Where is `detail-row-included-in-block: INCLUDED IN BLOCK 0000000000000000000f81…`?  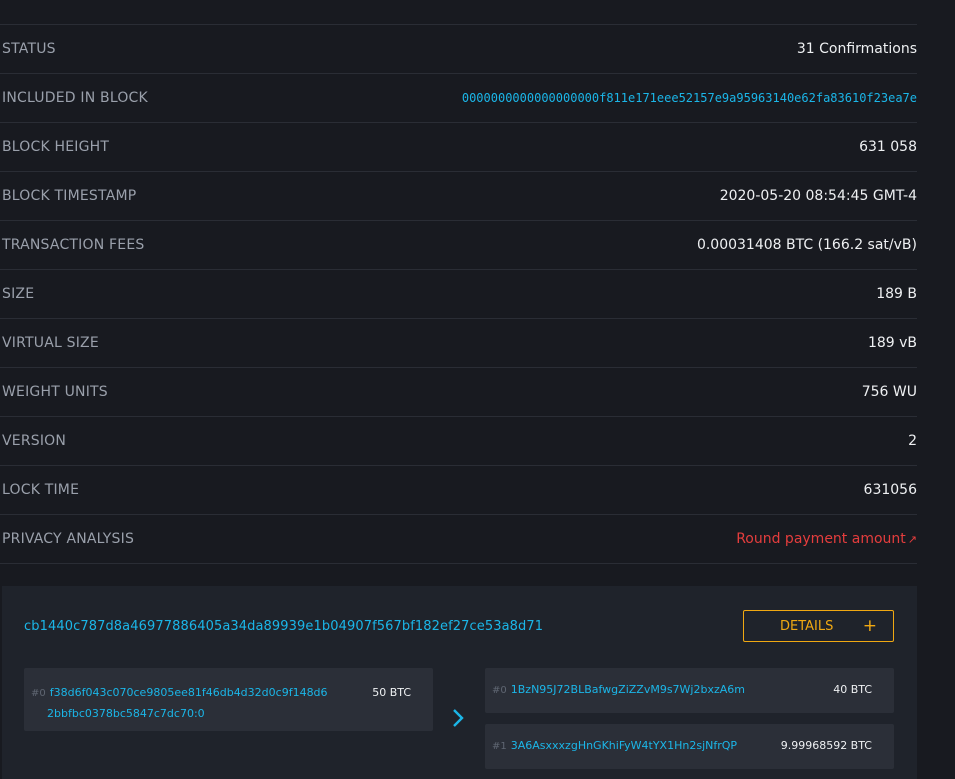 detail-row-included-in-block: INCLUDED IN BLOCK 0000000000000000000f81… is located at coordinates (458, 98).